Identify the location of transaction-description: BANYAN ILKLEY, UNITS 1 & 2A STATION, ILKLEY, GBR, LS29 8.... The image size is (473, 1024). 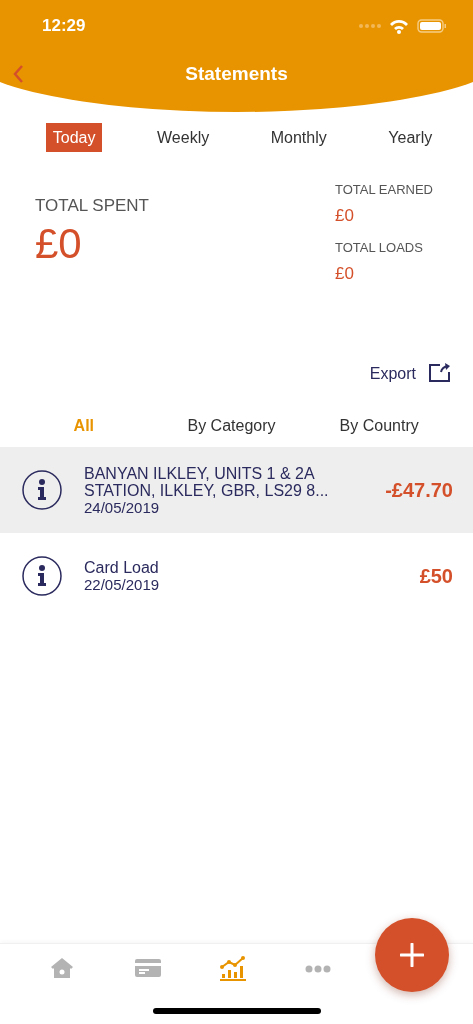
(207, 481).